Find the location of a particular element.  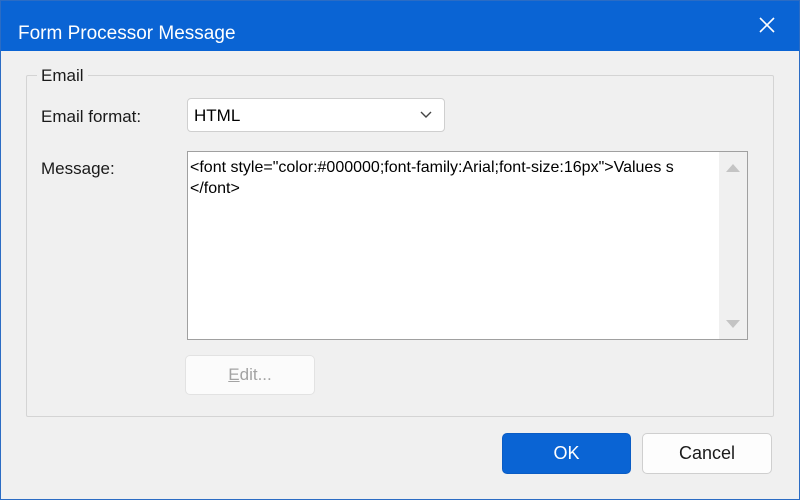

message-scrollbar is located at coordinates (733, 245).